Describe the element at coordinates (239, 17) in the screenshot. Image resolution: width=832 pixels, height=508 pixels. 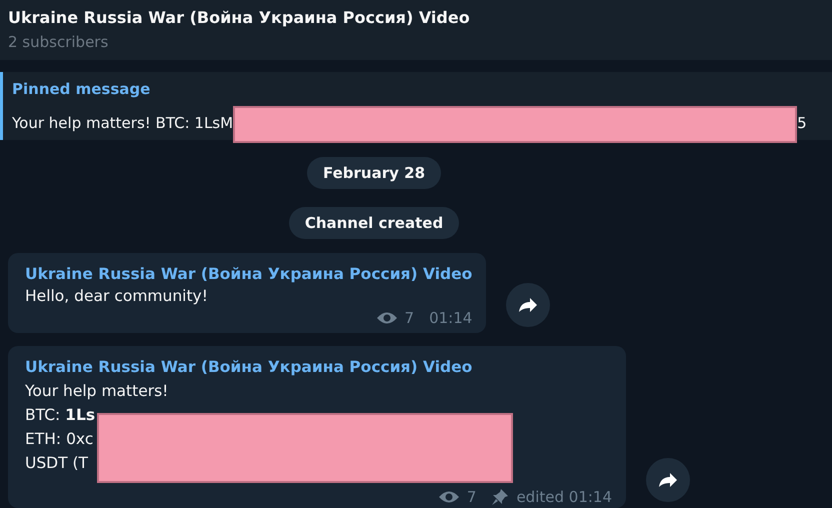
I see `channel-title: Ukraine Russia War (Война Украина Россия) Video` at that location.